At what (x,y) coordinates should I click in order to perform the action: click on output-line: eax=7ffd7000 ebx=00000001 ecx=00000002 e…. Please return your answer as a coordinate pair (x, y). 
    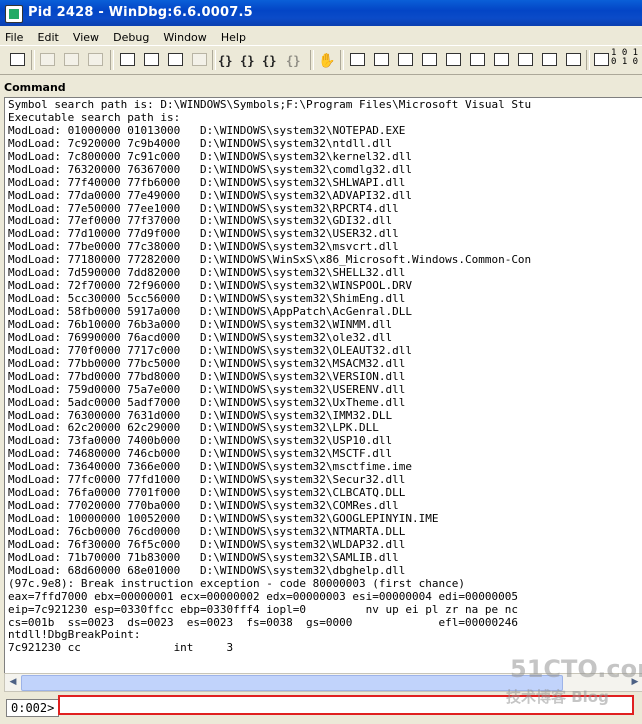
    Looking at the image, I should click on (263, 596).